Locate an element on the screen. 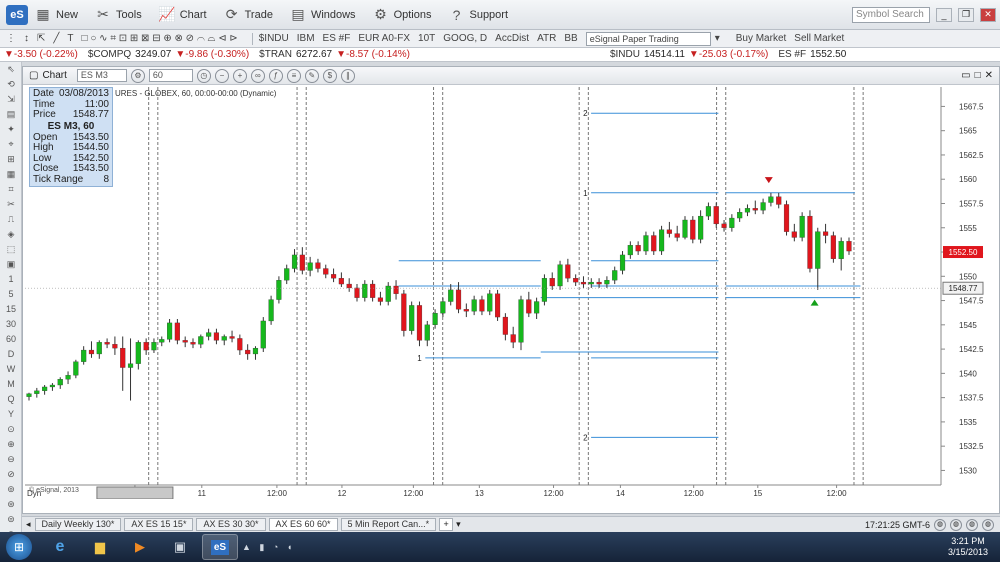 The image size is (1000, 562). left-tool-lower-icon-4: ⊚ is located at coordinates (11, 489).